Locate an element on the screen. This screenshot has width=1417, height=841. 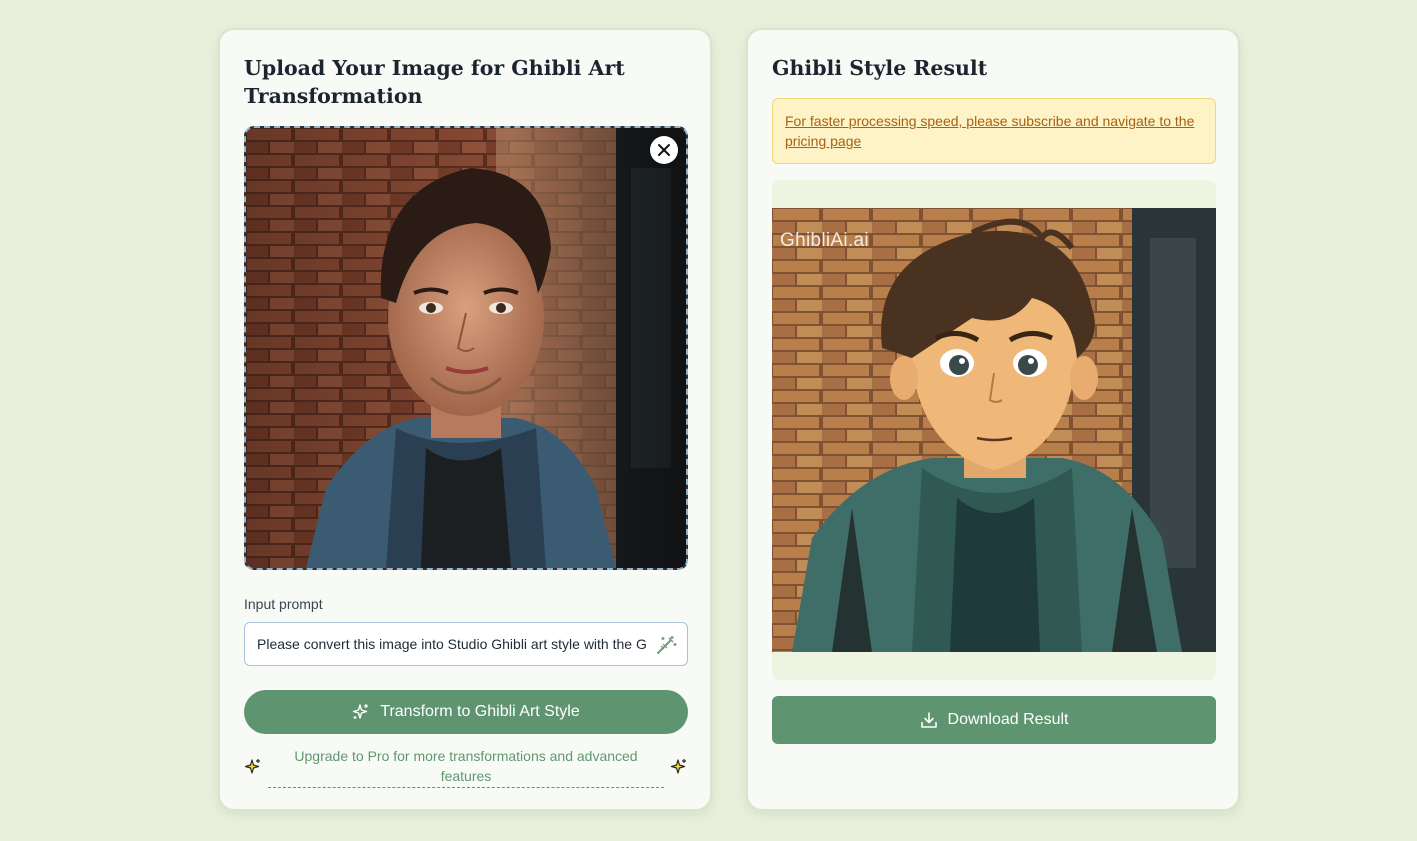
transform-button-label: Transform to Ghibli Art Style is located at coordinates (480, 711).